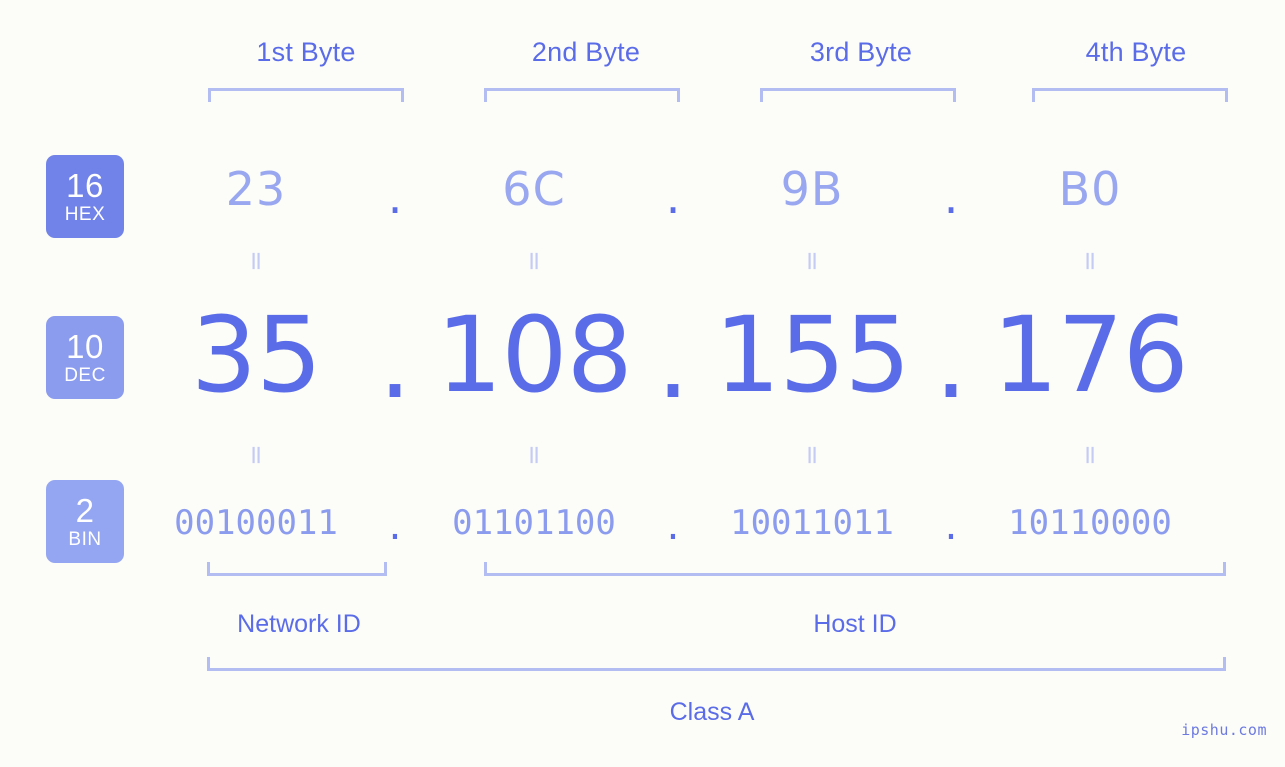 This screenshot has height=767, width=1285. Describe the element at coordinates (1090, 523) in the screenshot. I see `binary-byte-4: 10110000` at that location.